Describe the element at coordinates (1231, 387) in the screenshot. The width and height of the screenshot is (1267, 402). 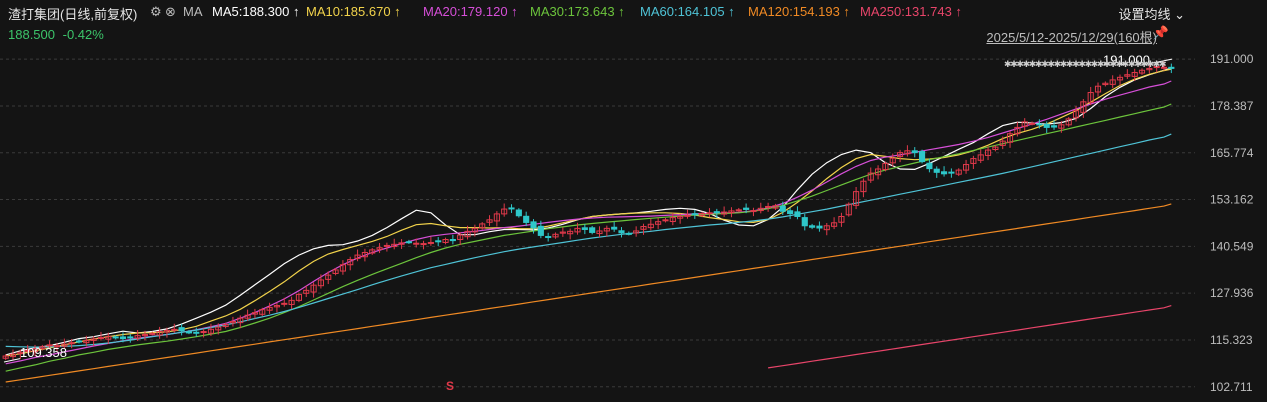
I see `y-tick-label: 102.711` at that location.